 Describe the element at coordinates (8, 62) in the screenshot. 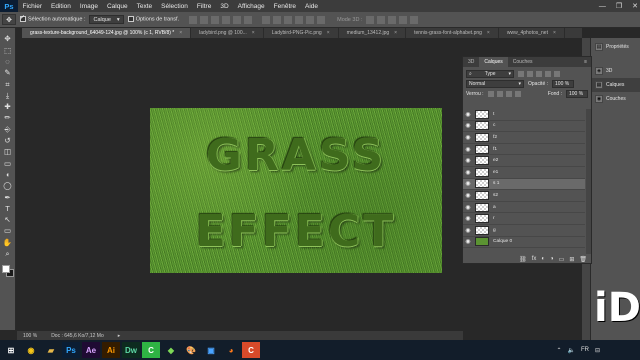

I see `lasso-icon: ◌` at that location.